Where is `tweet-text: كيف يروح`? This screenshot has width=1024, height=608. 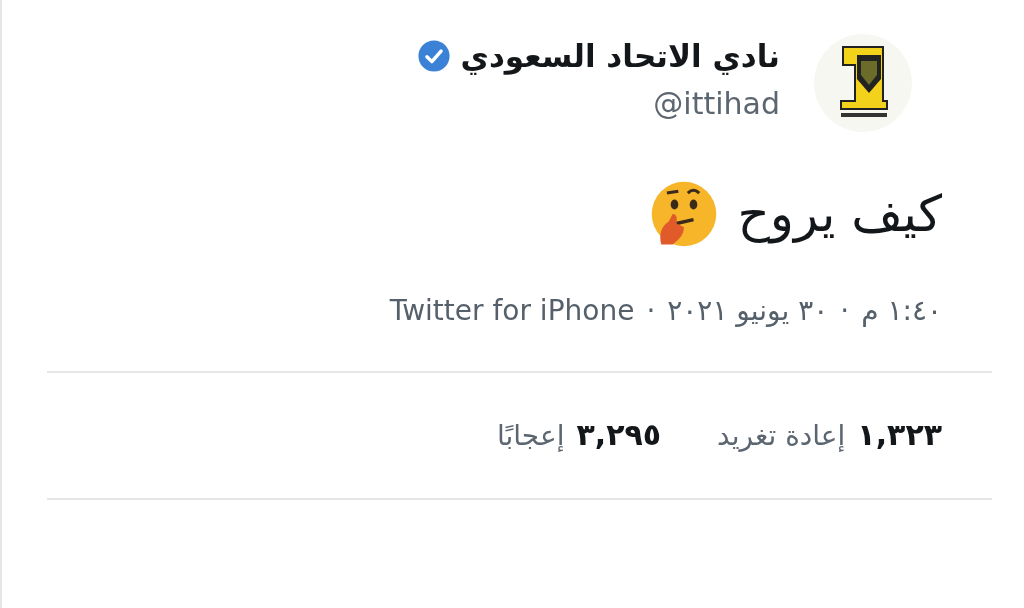 tweet-text: كيف يروح is located at coordinates (839, 215).